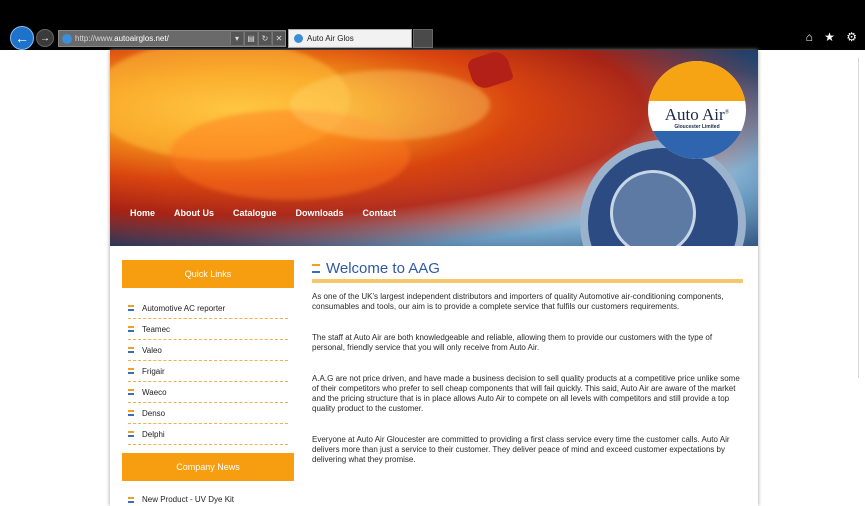 This screenshot has width=865, height=506. Describe the element at coordinates (330, 38) in the screenshot. I see `tab-title: Auto Air Glos` at that location.